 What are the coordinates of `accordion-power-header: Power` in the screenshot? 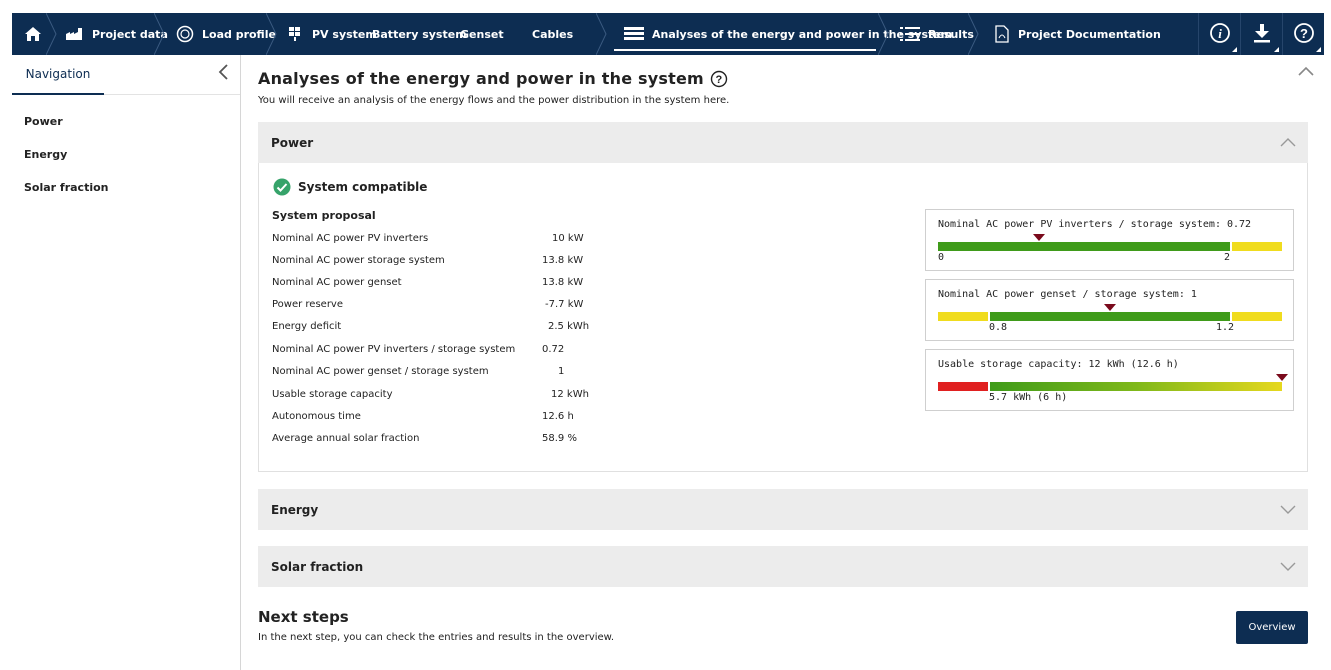 It's located at (783, 142).